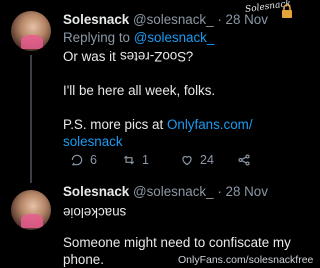 The width and height of the screenshot is (320, 268). Describe the element at coordinates (174, 37) in the screenshot. I see `mention-link: @solesnack_` at that location.